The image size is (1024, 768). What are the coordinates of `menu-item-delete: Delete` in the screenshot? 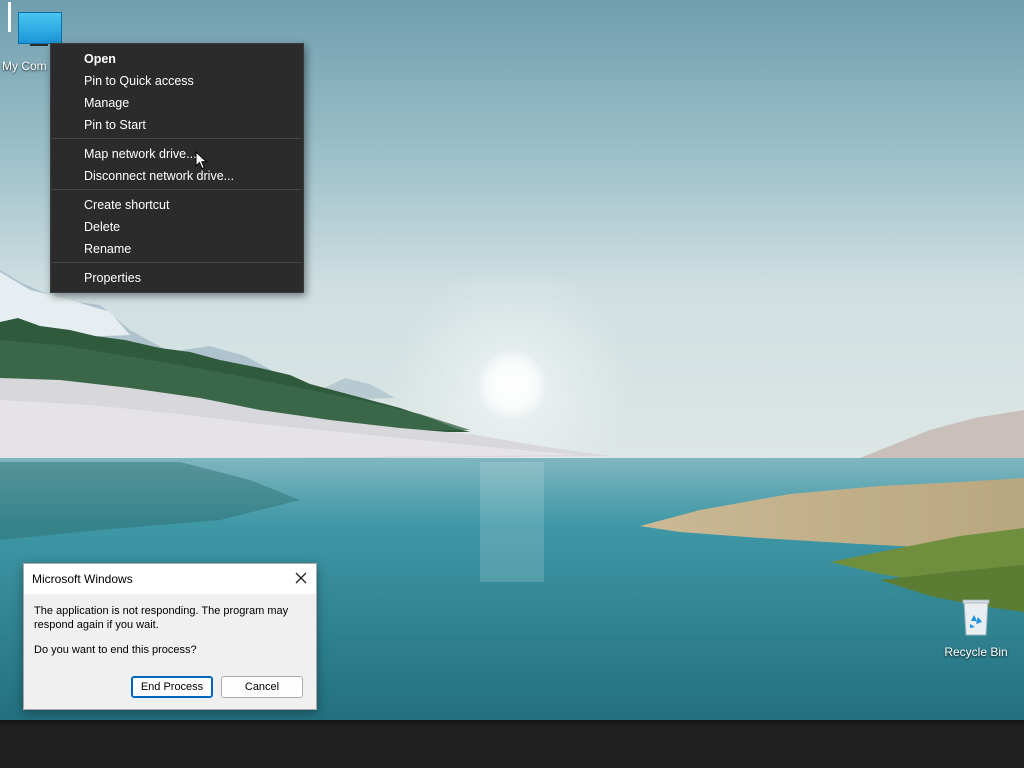 It's located at (102, 227).